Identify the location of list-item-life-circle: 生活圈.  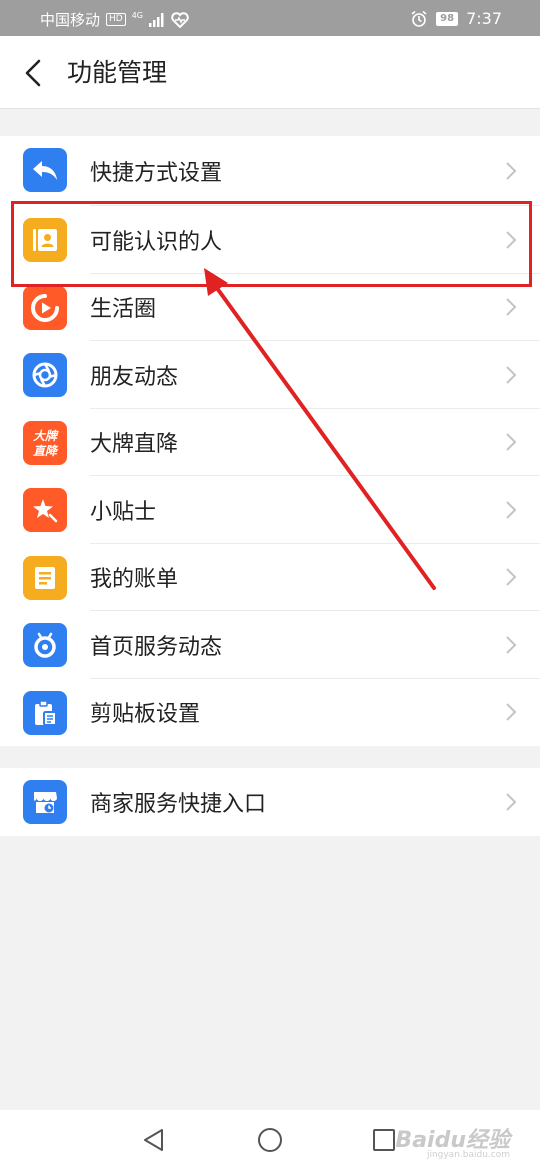
(270, 307).